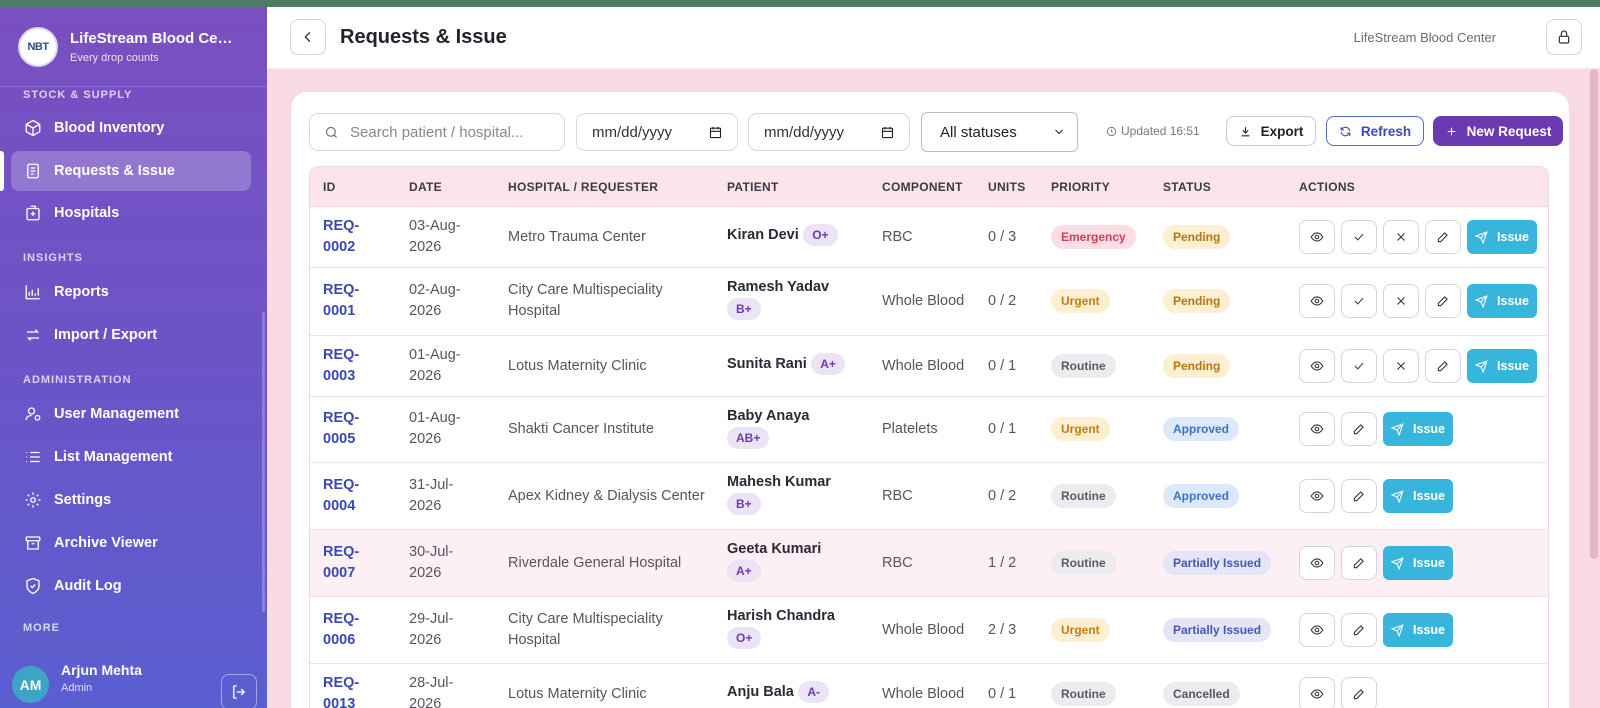 The image size is (1600, 708). Describe the element at coordinates (829, 132) in the screenshot. I see `date-to-field: mm/dd/yyyy` at that location.